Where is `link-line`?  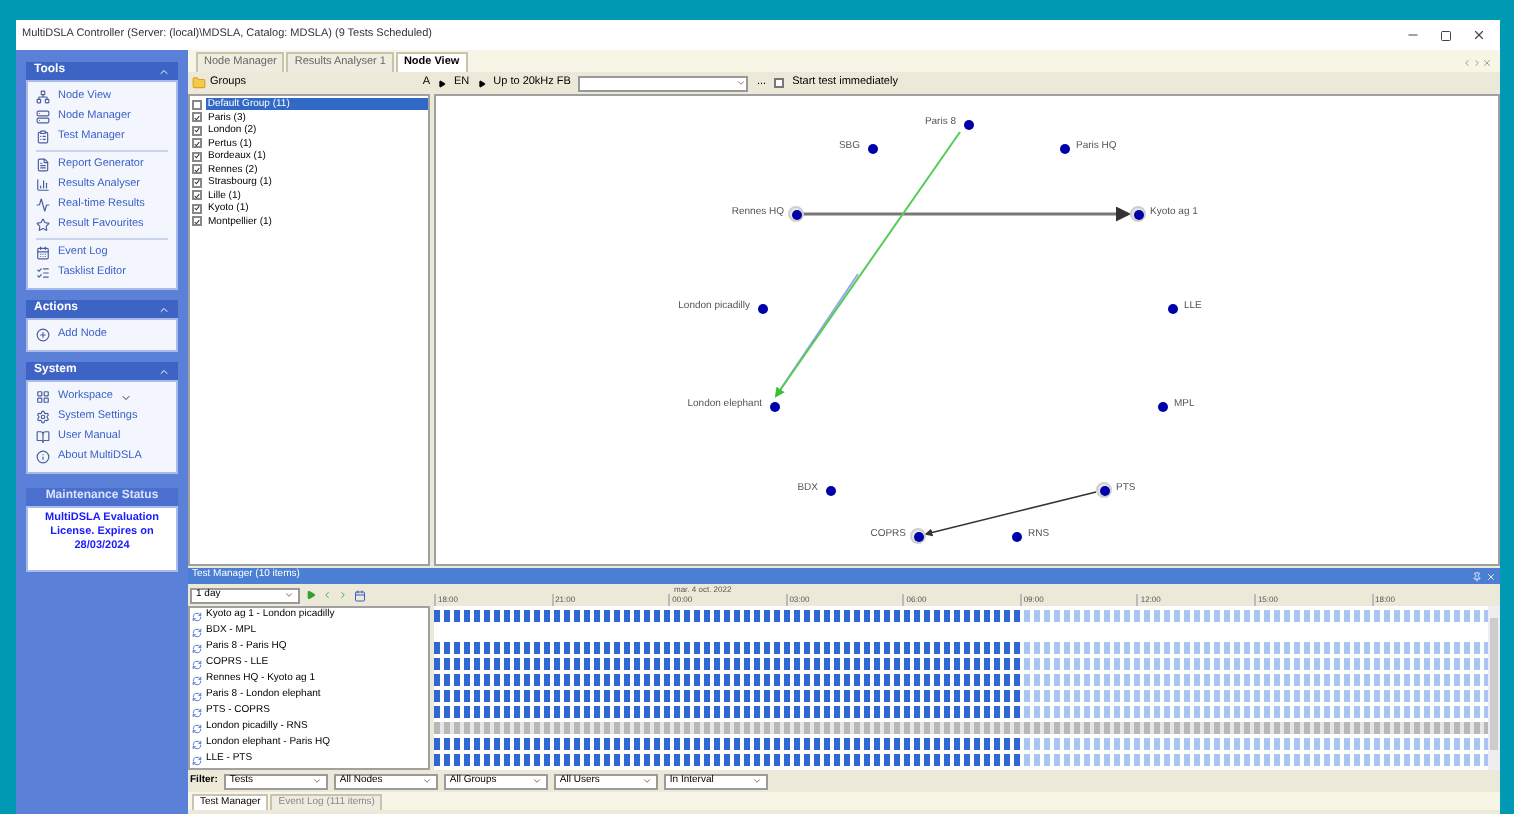 link-line is located at coordinates (819, 332).